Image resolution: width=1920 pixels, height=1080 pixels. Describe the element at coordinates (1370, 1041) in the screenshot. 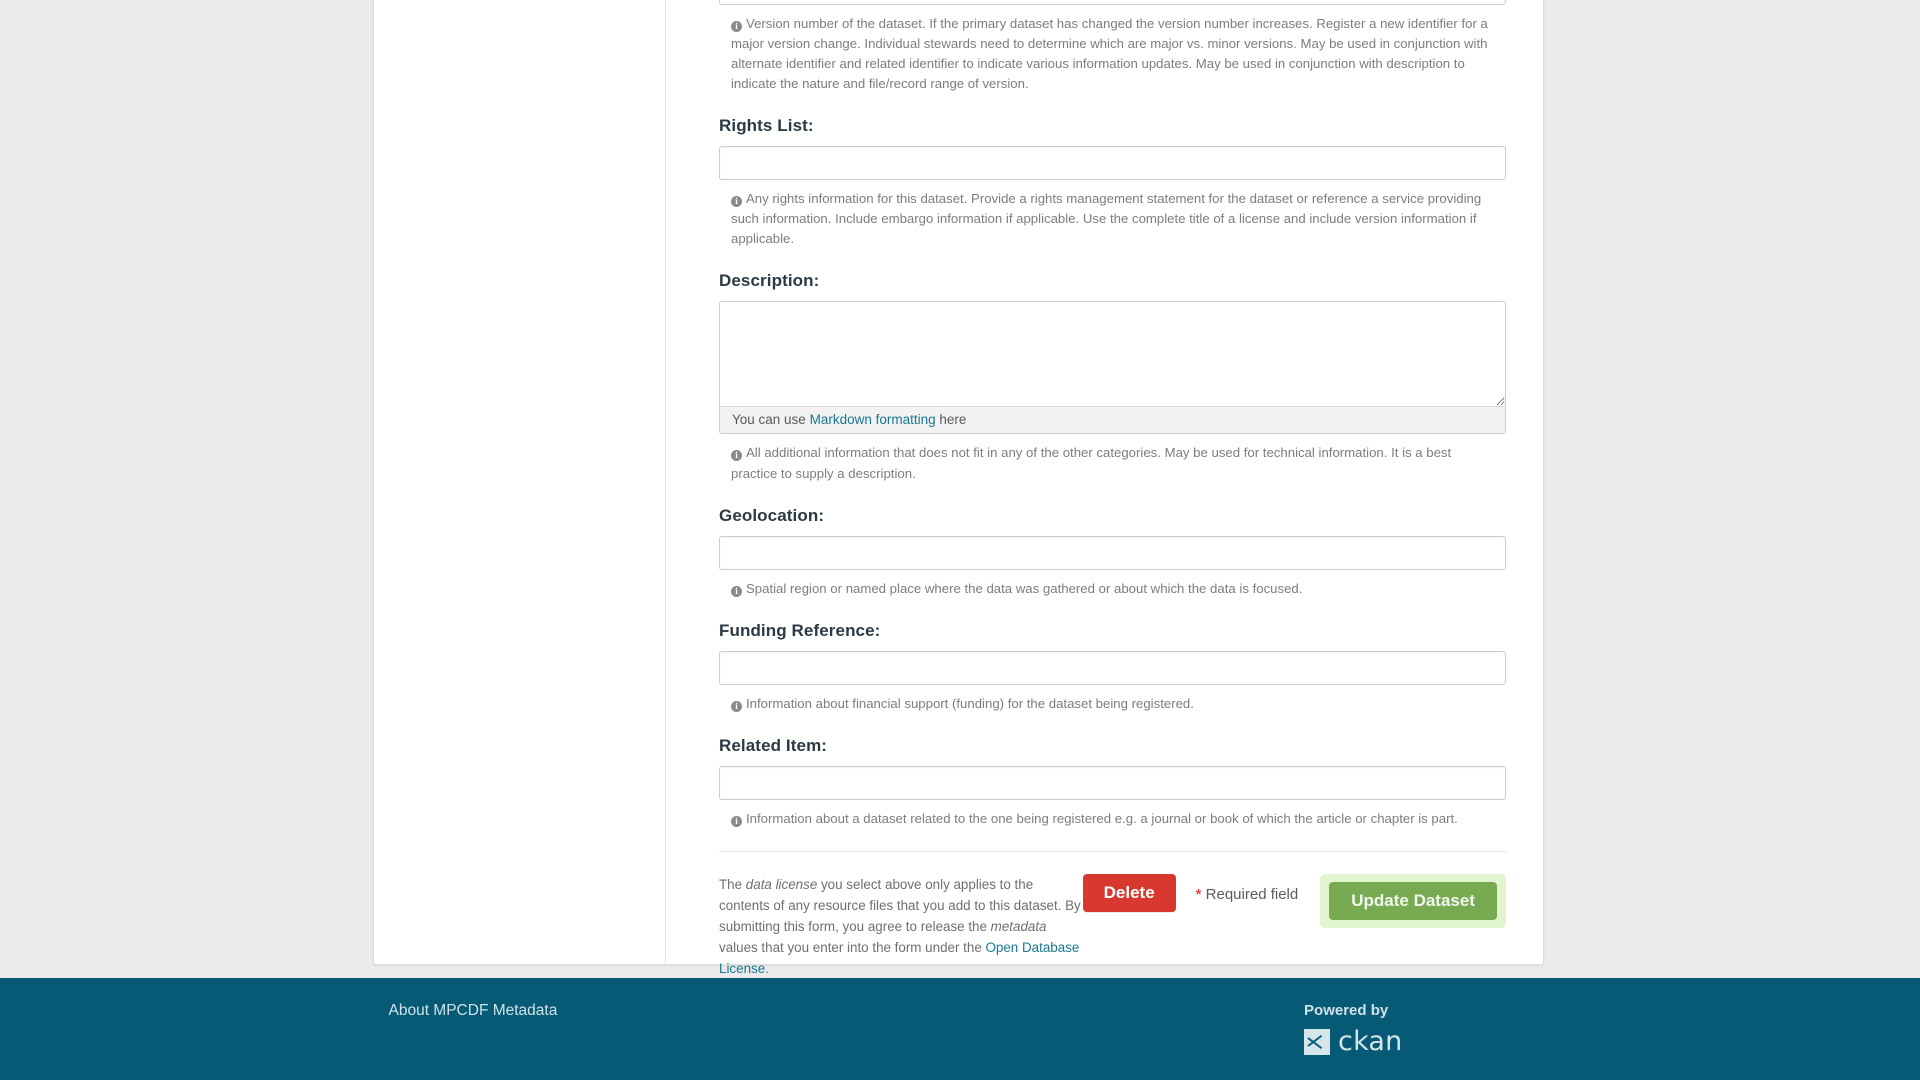

I see `ckan-wordmark: ckan` at that location.